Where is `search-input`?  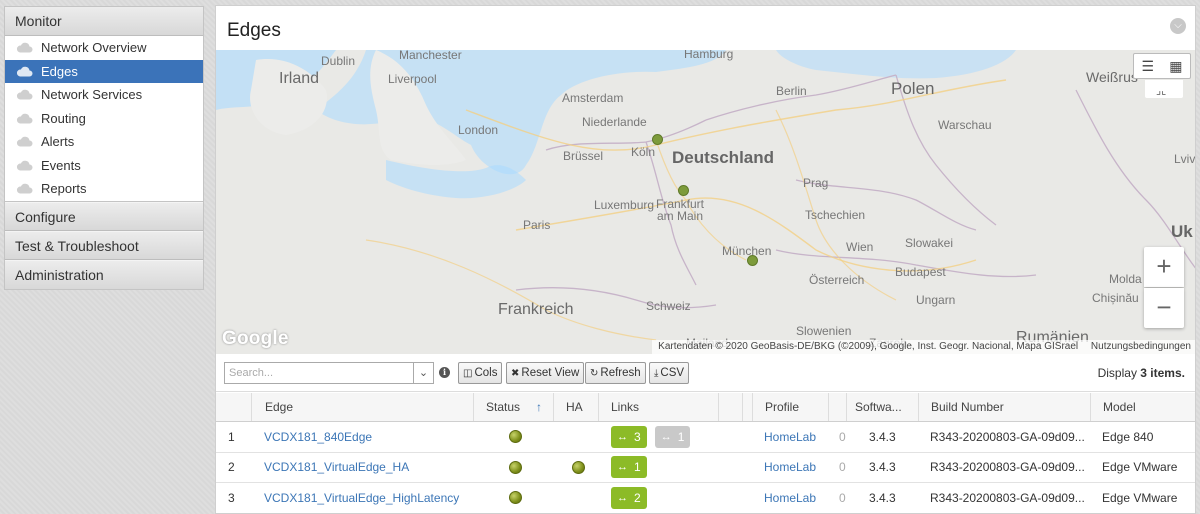
search-input is located at coordinates (319, 373).